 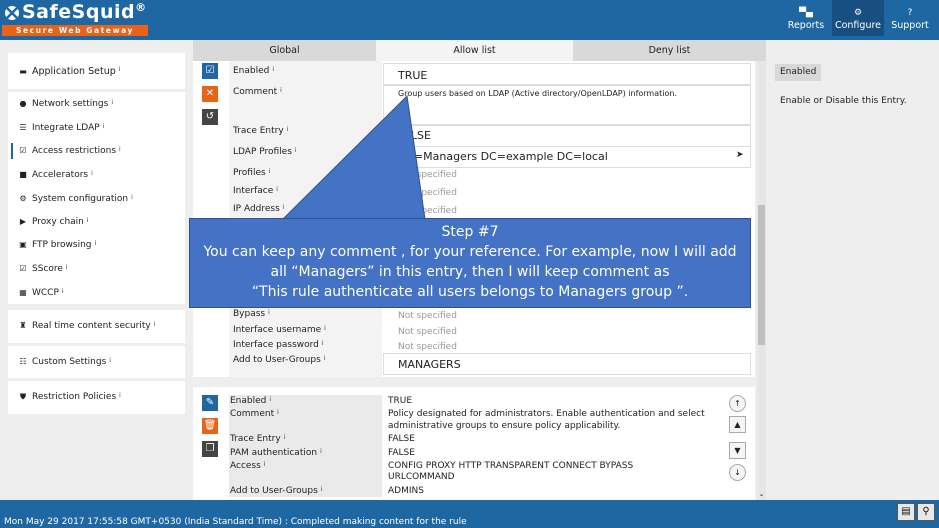 I want to click on copy-icon: ❐, so click(x=210, y=448).